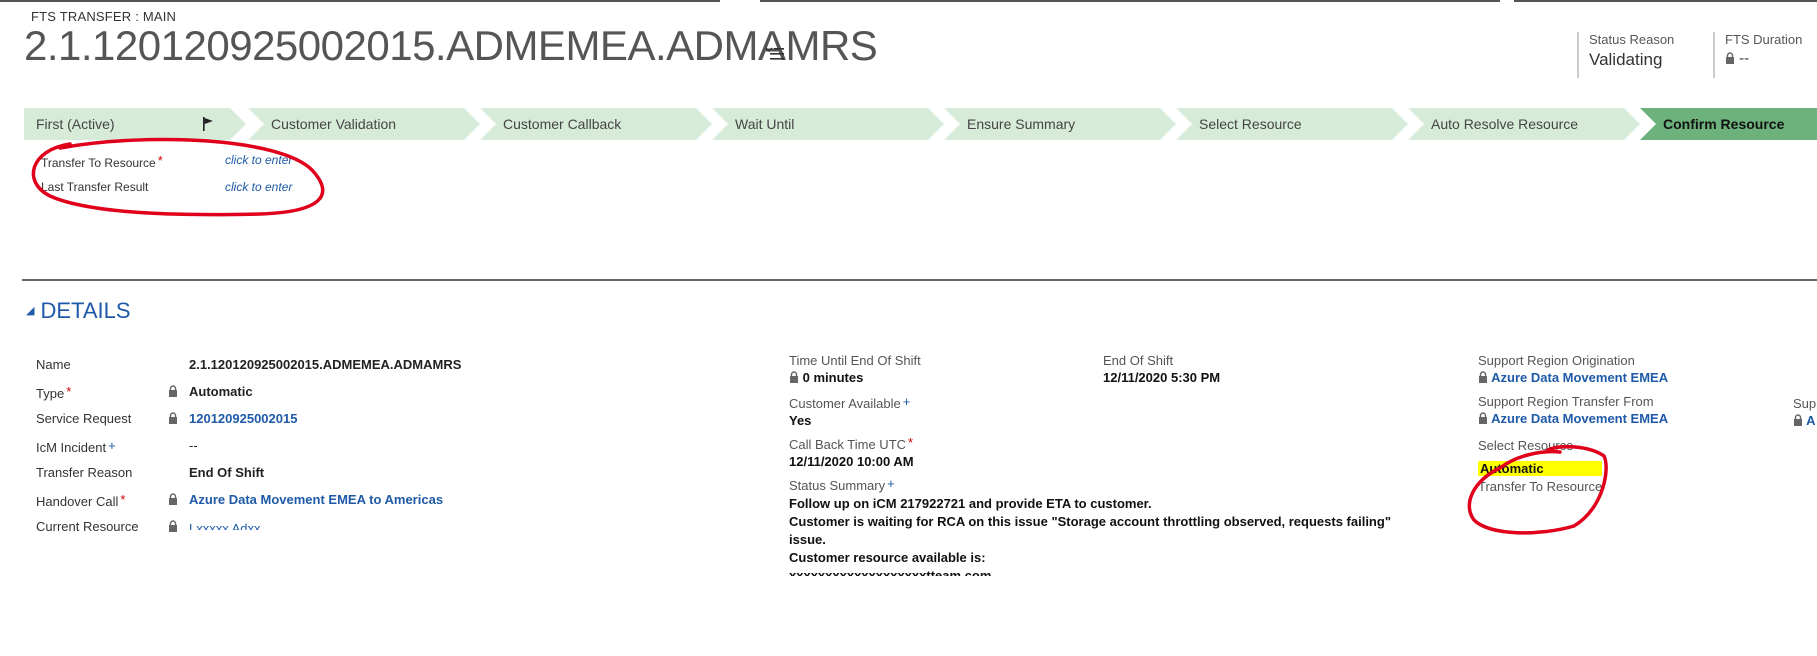 Image resolution: width=1817 pixels, height=656 pixels. What do you see at coordinates (77, 501) in the screenshot?
I see `field-label: Handover Call` at bounding box center [77, 501].